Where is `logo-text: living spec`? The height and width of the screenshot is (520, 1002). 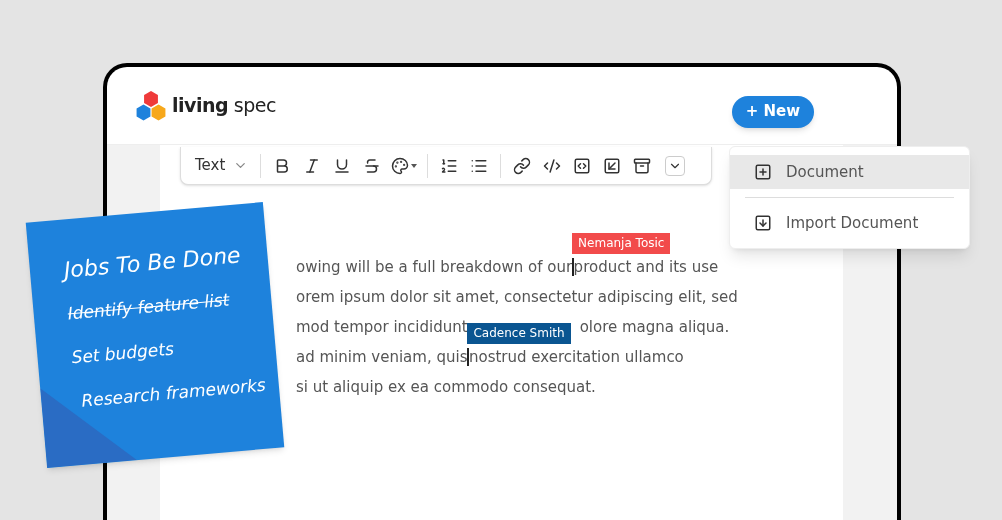
logo-text: living spec is located at coordinates (224, 106).